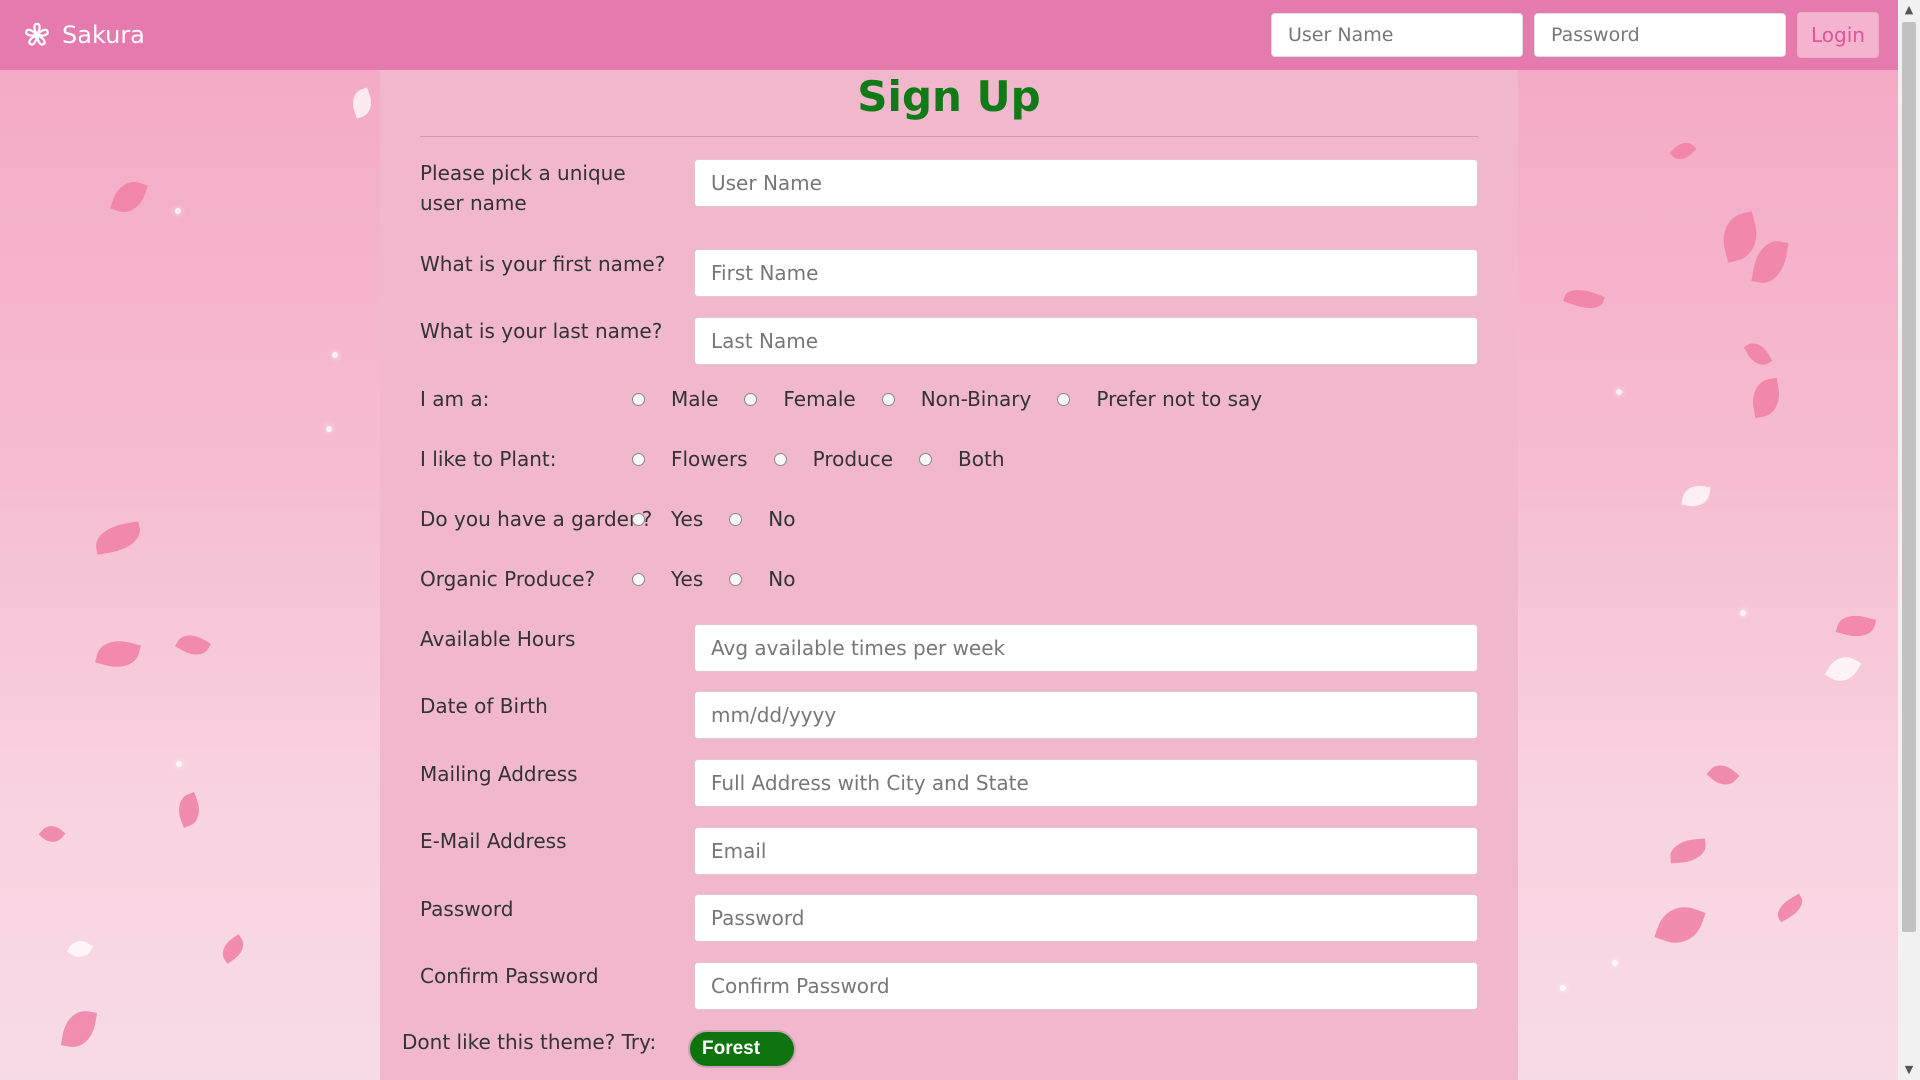 This screenshot has height=1080, width=1920. What do you see at coordinates (1086, 648) in the screenshot?
I see `hours-input` at bounding box center [1086, 648].